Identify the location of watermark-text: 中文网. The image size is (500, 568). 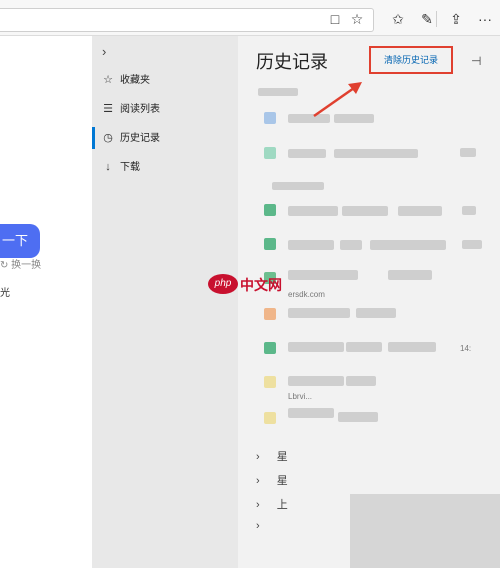
(261, 285).